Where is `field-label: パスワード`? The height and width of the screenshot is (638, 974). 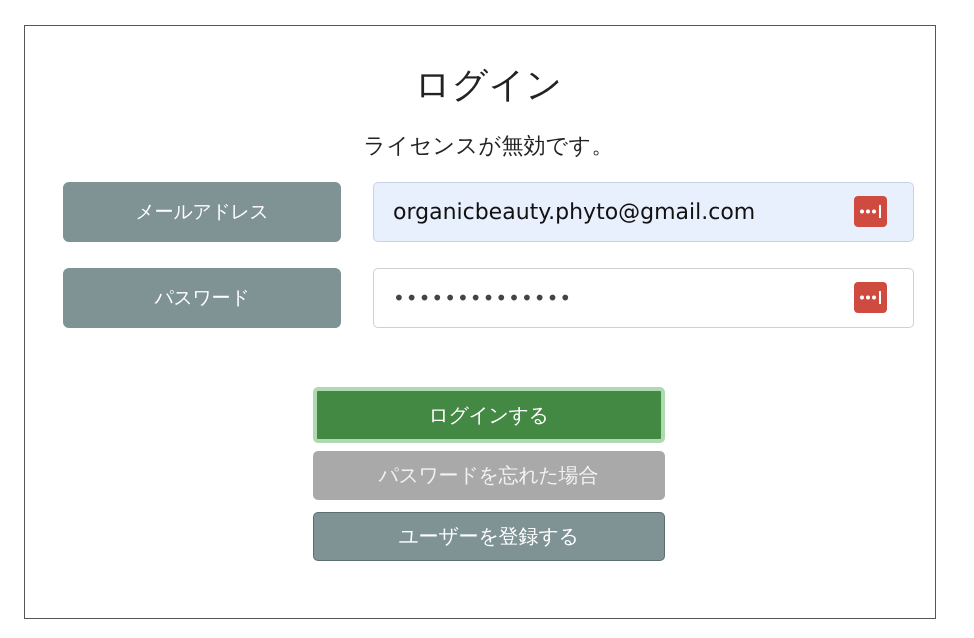 field-label: パスワード is located at coordinates (202, 298).